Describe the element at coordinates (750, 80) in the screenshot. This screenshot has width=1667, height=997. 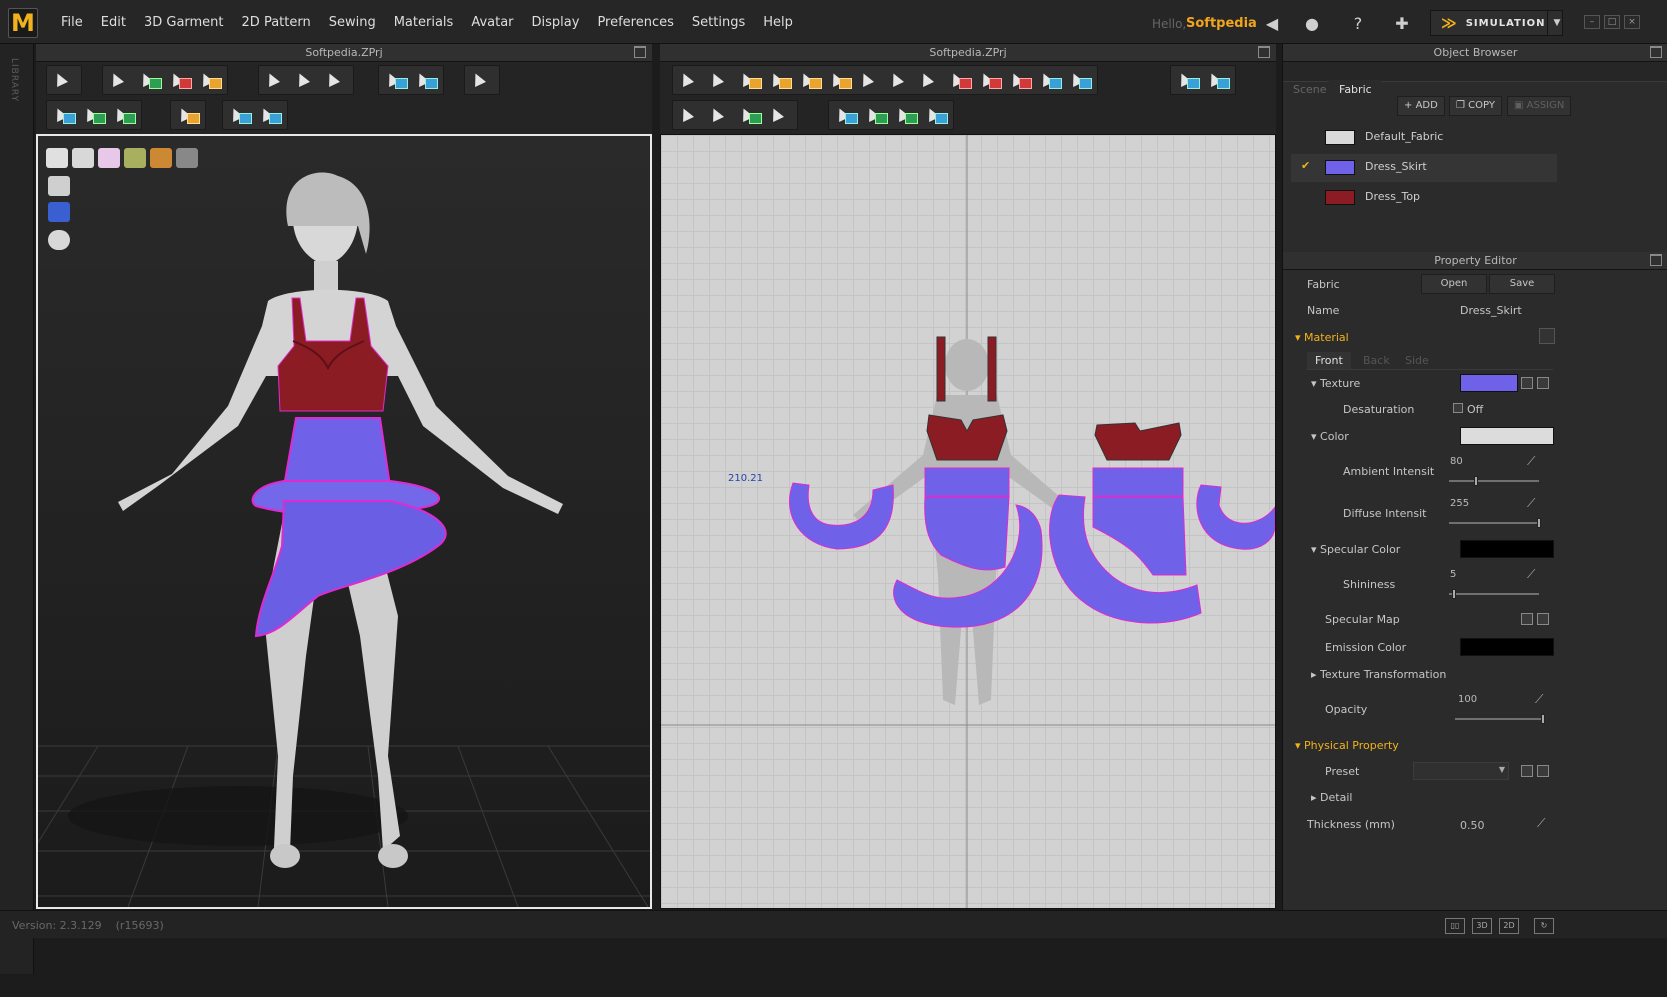
I see `edit-curve-icon` at that location.